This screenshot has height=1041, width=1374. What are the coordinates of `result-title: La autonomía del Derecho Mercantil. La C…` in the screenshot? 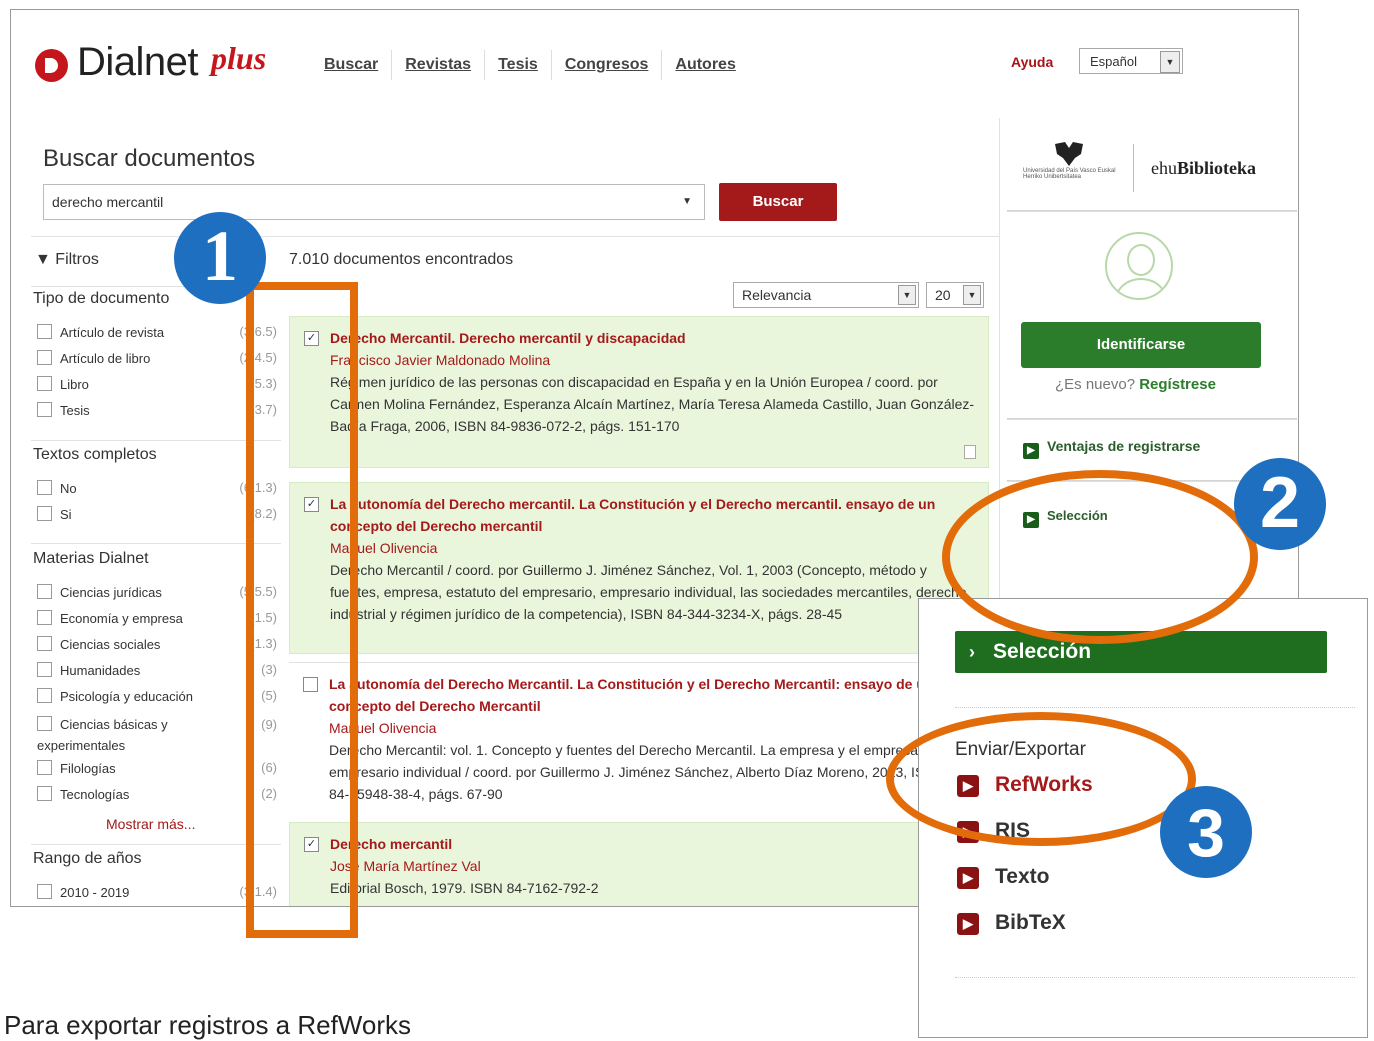 It's located at (654, 695).